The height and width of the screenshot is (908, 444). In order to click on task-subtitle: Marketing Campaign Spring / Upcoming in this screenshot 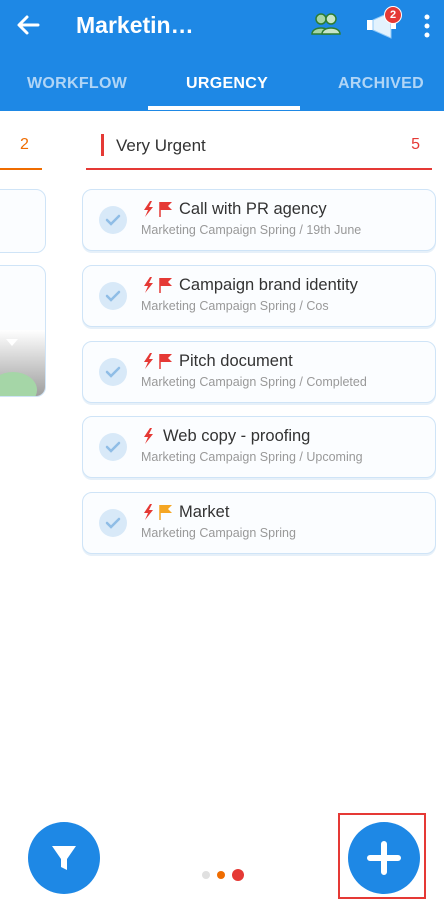, I will do `click(252, 457)`.